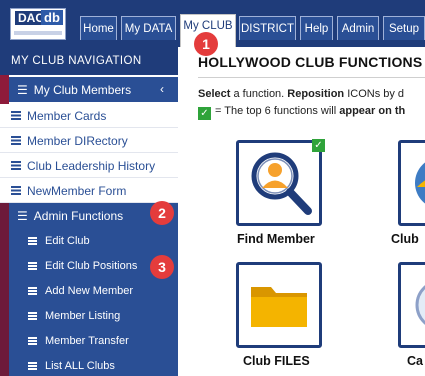  I want to click on page-title: HOLLYWOOD CLUB FUNCTIONS, so click(310, 62).